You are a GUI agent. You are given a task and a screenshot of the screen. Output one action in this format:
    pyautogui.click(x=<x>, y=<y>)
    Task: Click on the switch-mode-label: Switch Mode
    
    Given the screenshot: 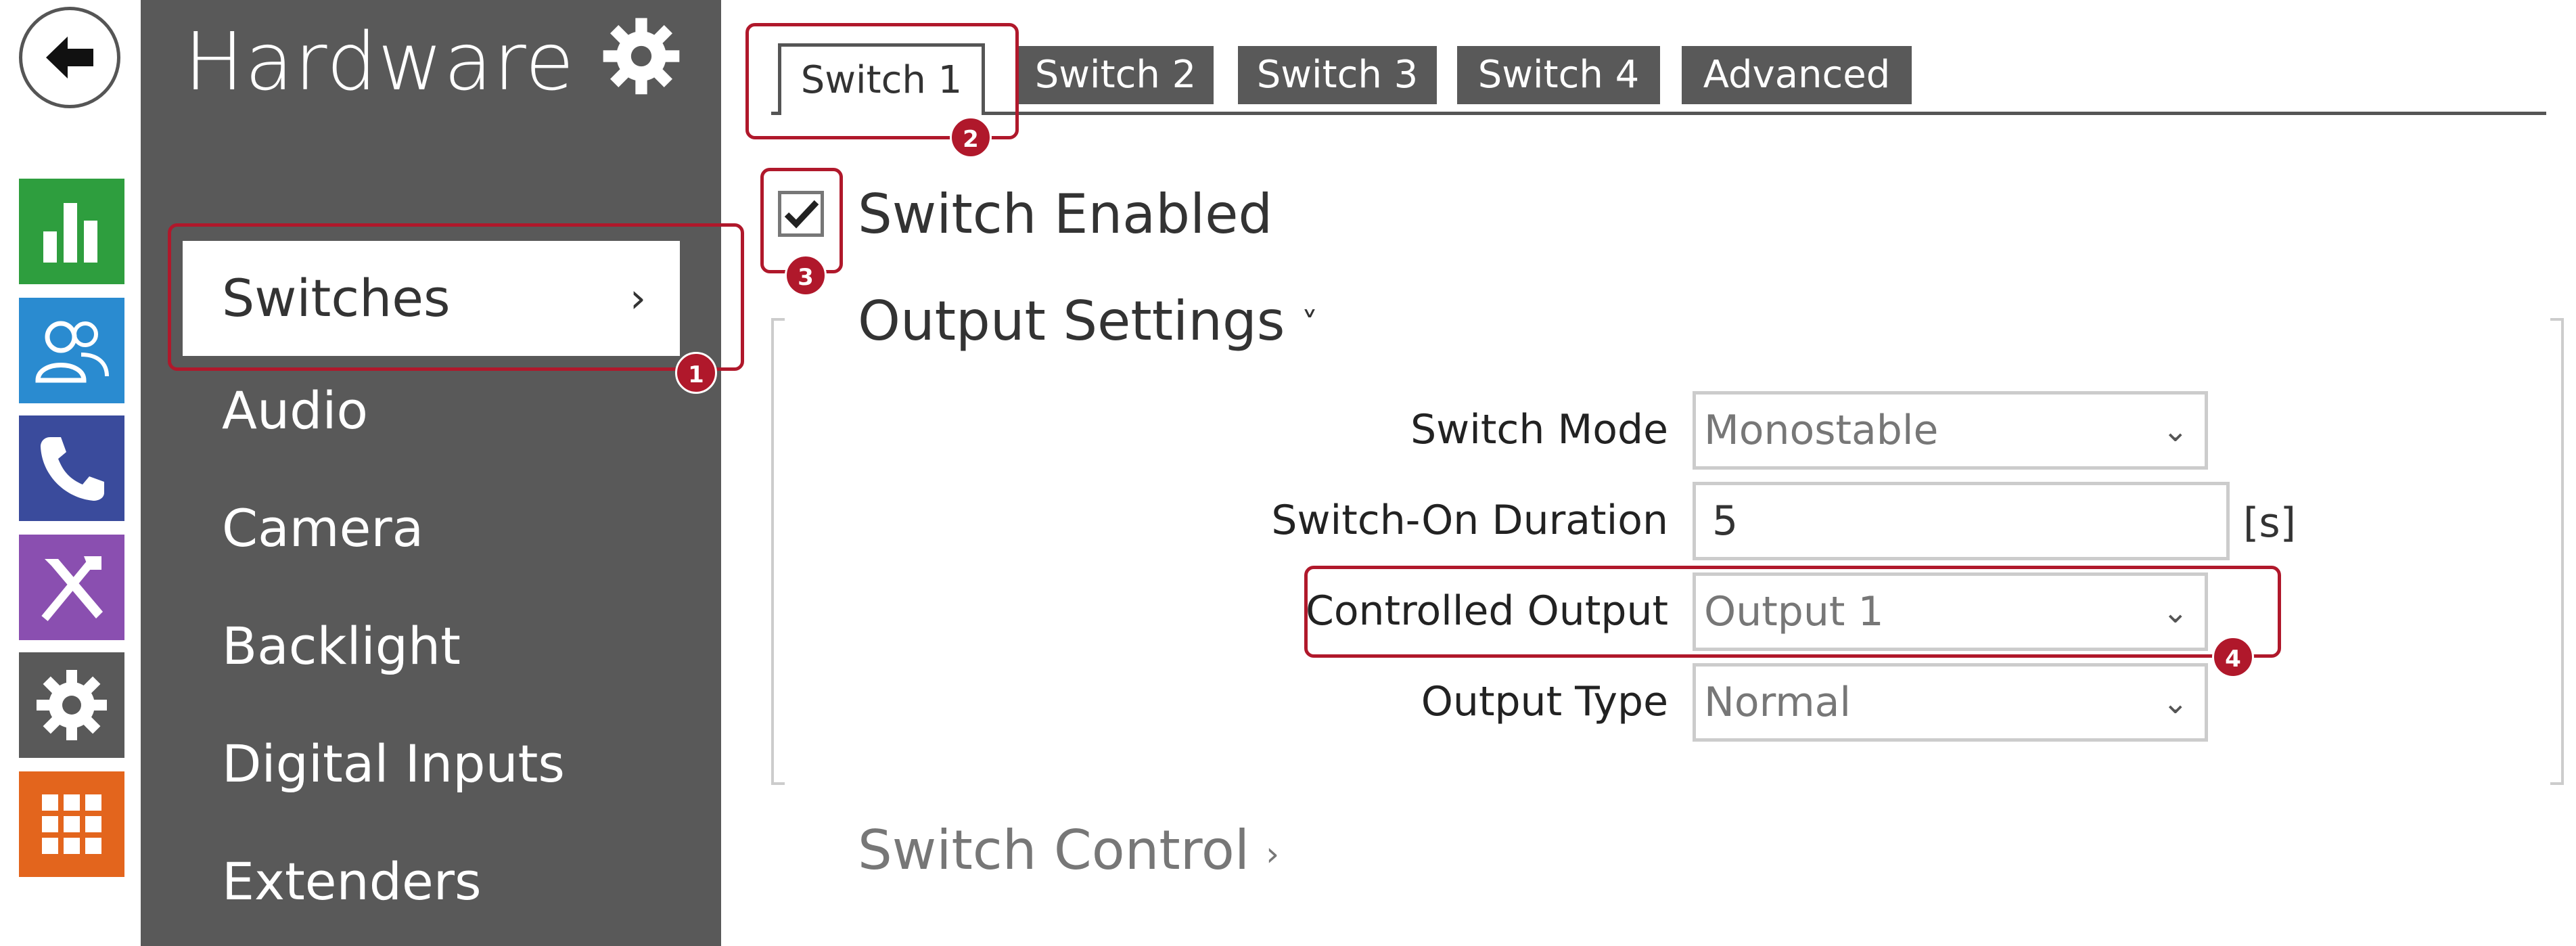 What is the action you would take?
    pyautogui.click(x=1539, y=429)
    